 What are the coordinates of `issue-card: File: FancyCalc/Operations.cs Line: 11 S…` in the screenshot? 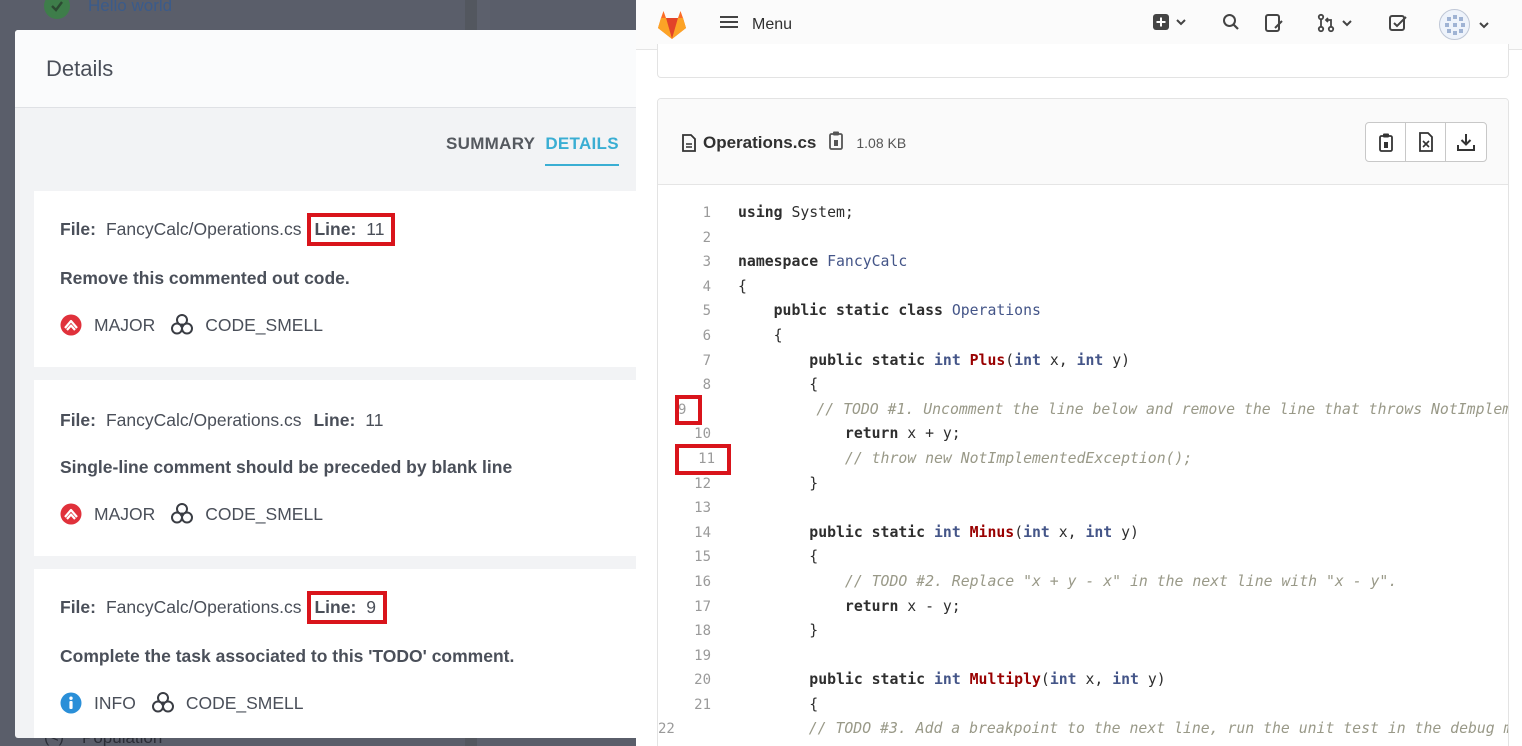 It's located at (344, 468).